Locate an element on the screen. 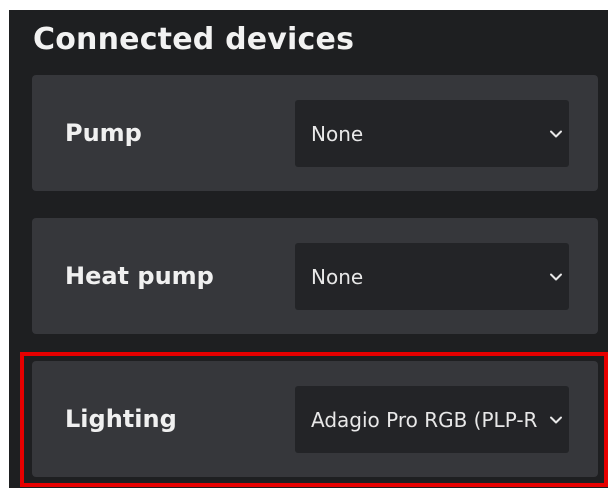 Image resolution: width=608 pixels, height=488 pixels. lighting-select: Adagio Pro RGB (PLP-R is located at coordinates (432, 419).